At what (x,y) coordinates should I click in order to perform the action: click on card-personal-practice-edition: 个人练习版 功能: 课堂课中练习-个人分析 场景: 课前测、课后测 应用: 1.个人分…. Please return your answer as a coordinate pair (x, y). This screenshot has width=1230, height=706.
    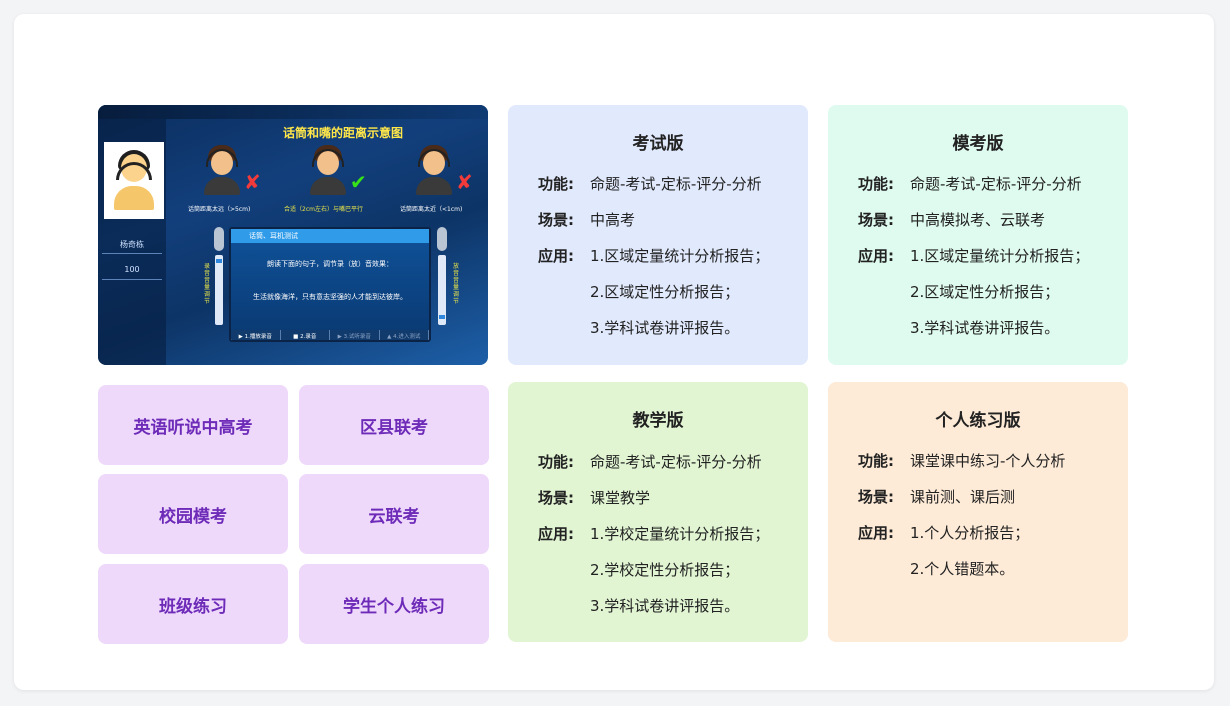
    Looking at the image, I should click on (978, 512).